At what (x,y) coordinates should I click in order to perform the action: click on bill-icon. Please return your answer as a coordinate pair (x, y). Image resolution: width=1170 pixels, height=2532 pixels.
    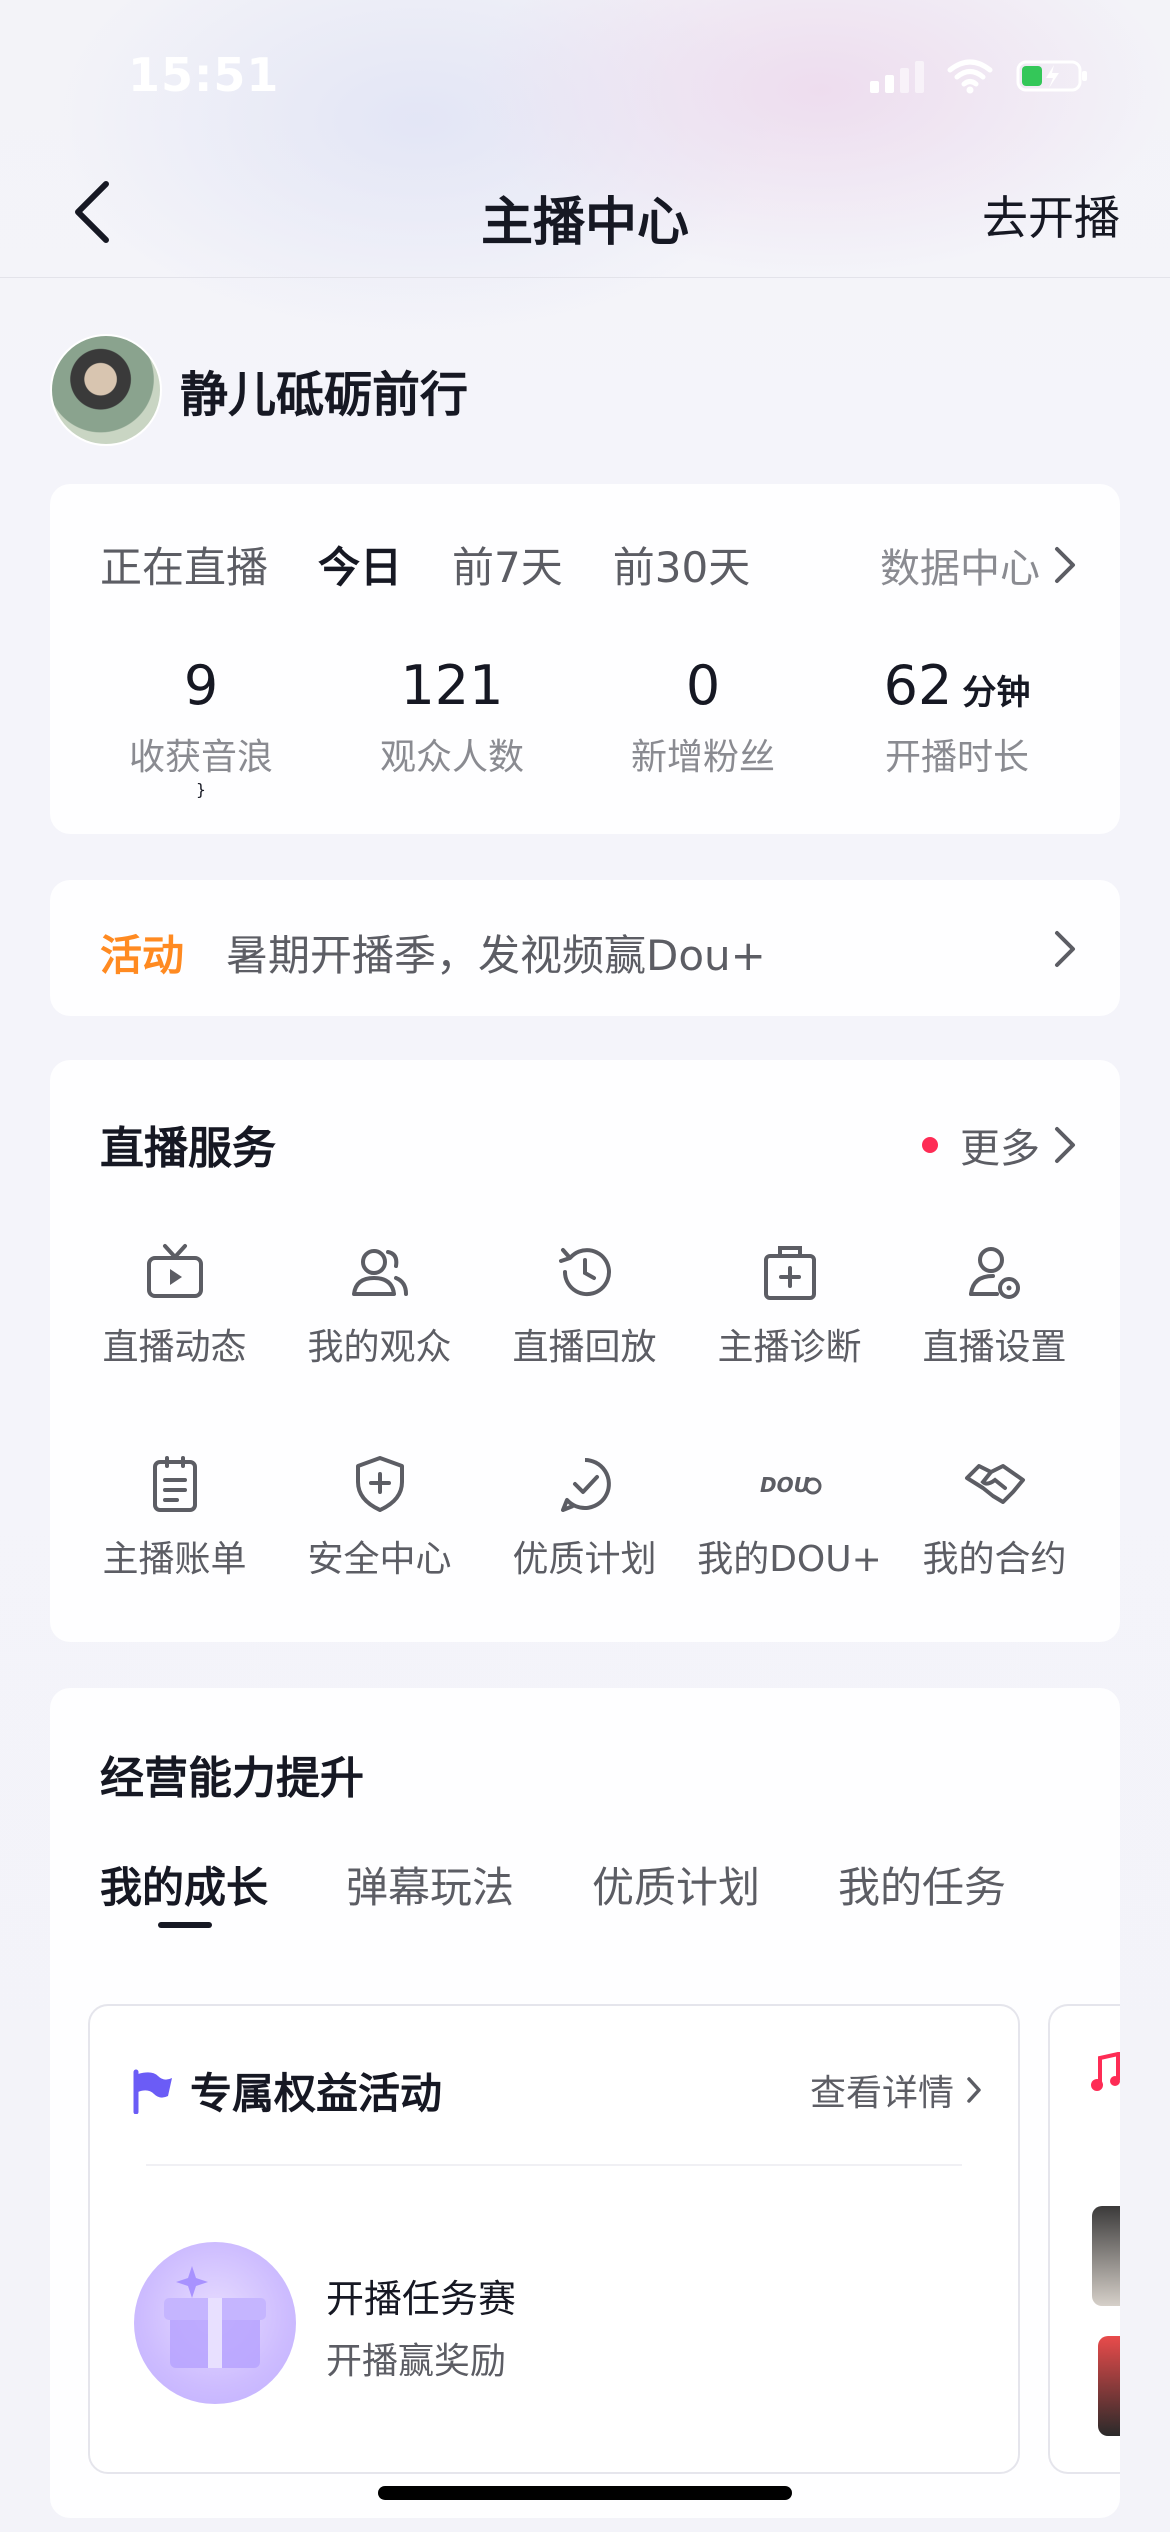
    Looking at the image, I should click on (174, 1484).